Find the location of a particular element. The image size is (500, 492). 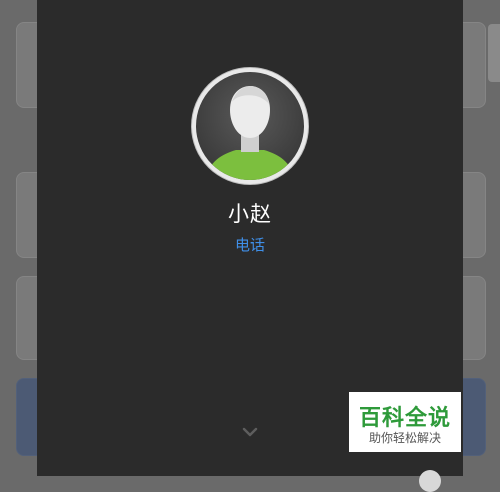

contact-name: 小赵 is located at coordinates (250, 214).